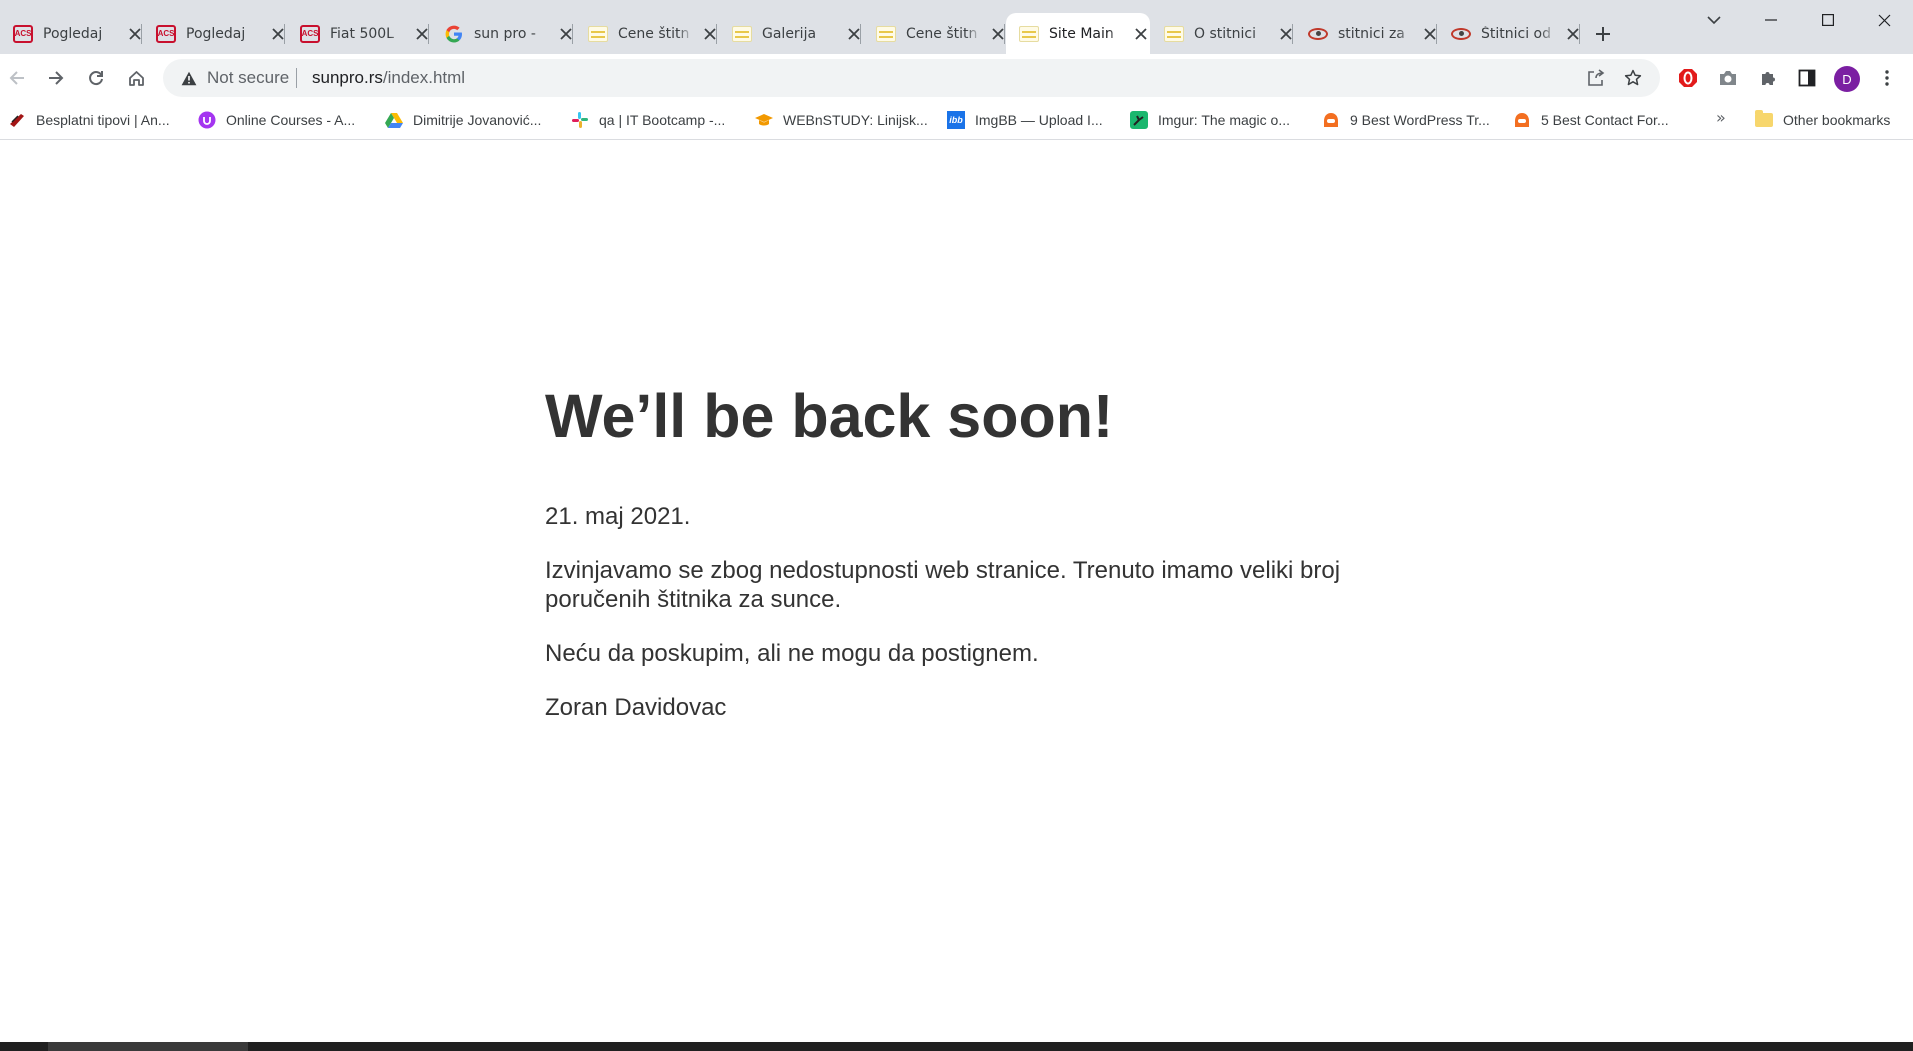 The image size is (1913, 1051). I want to click on plus-icon, so click(1603, 34).